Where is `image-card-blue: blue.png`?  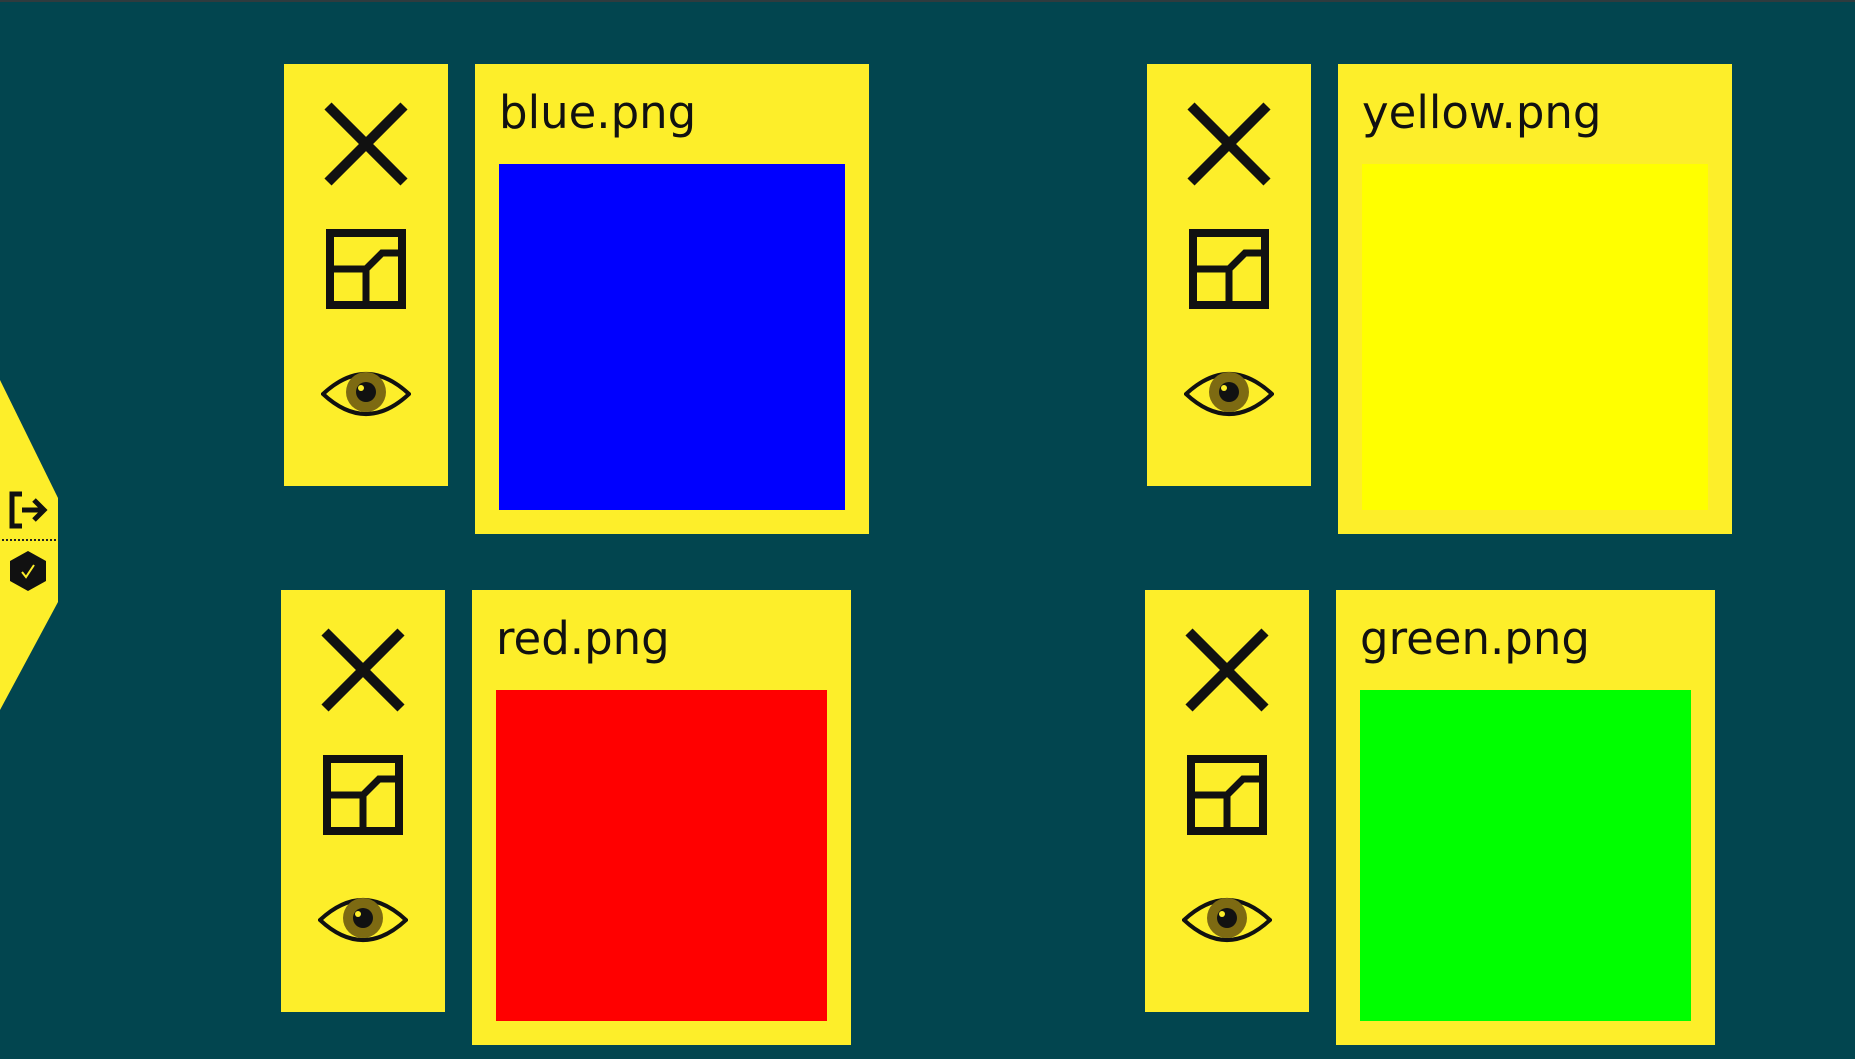
image-card-blue: blue.png is located at coordinates (672, 299).